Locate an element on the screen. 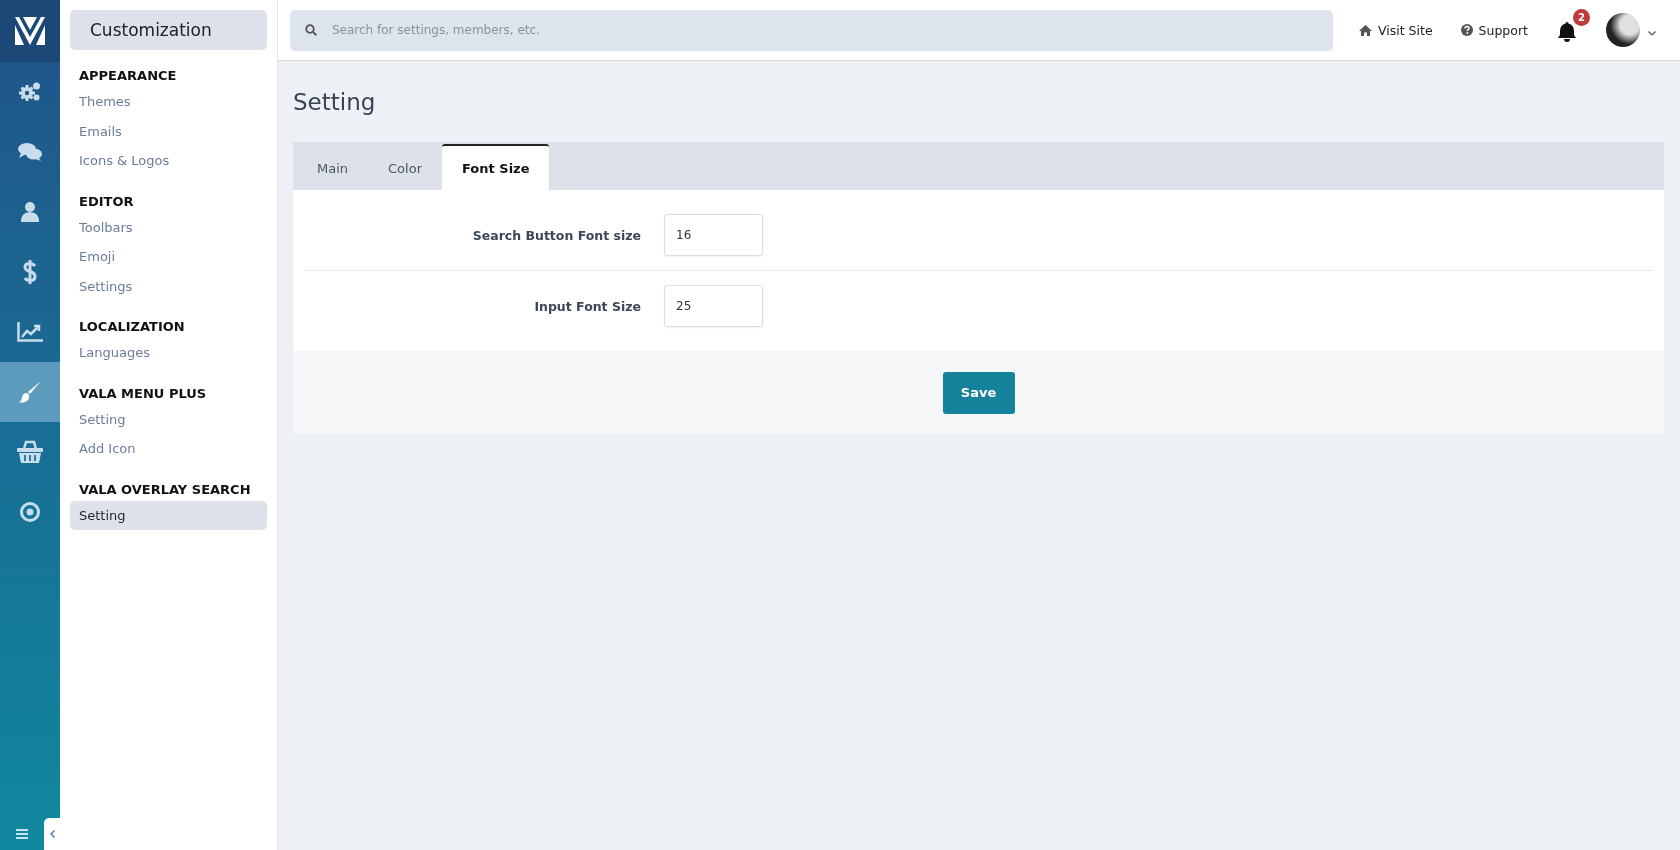 Image resolution: width=1680 pixels, height=850 pixels. caret-icon is located at coordinates (1652, 33).